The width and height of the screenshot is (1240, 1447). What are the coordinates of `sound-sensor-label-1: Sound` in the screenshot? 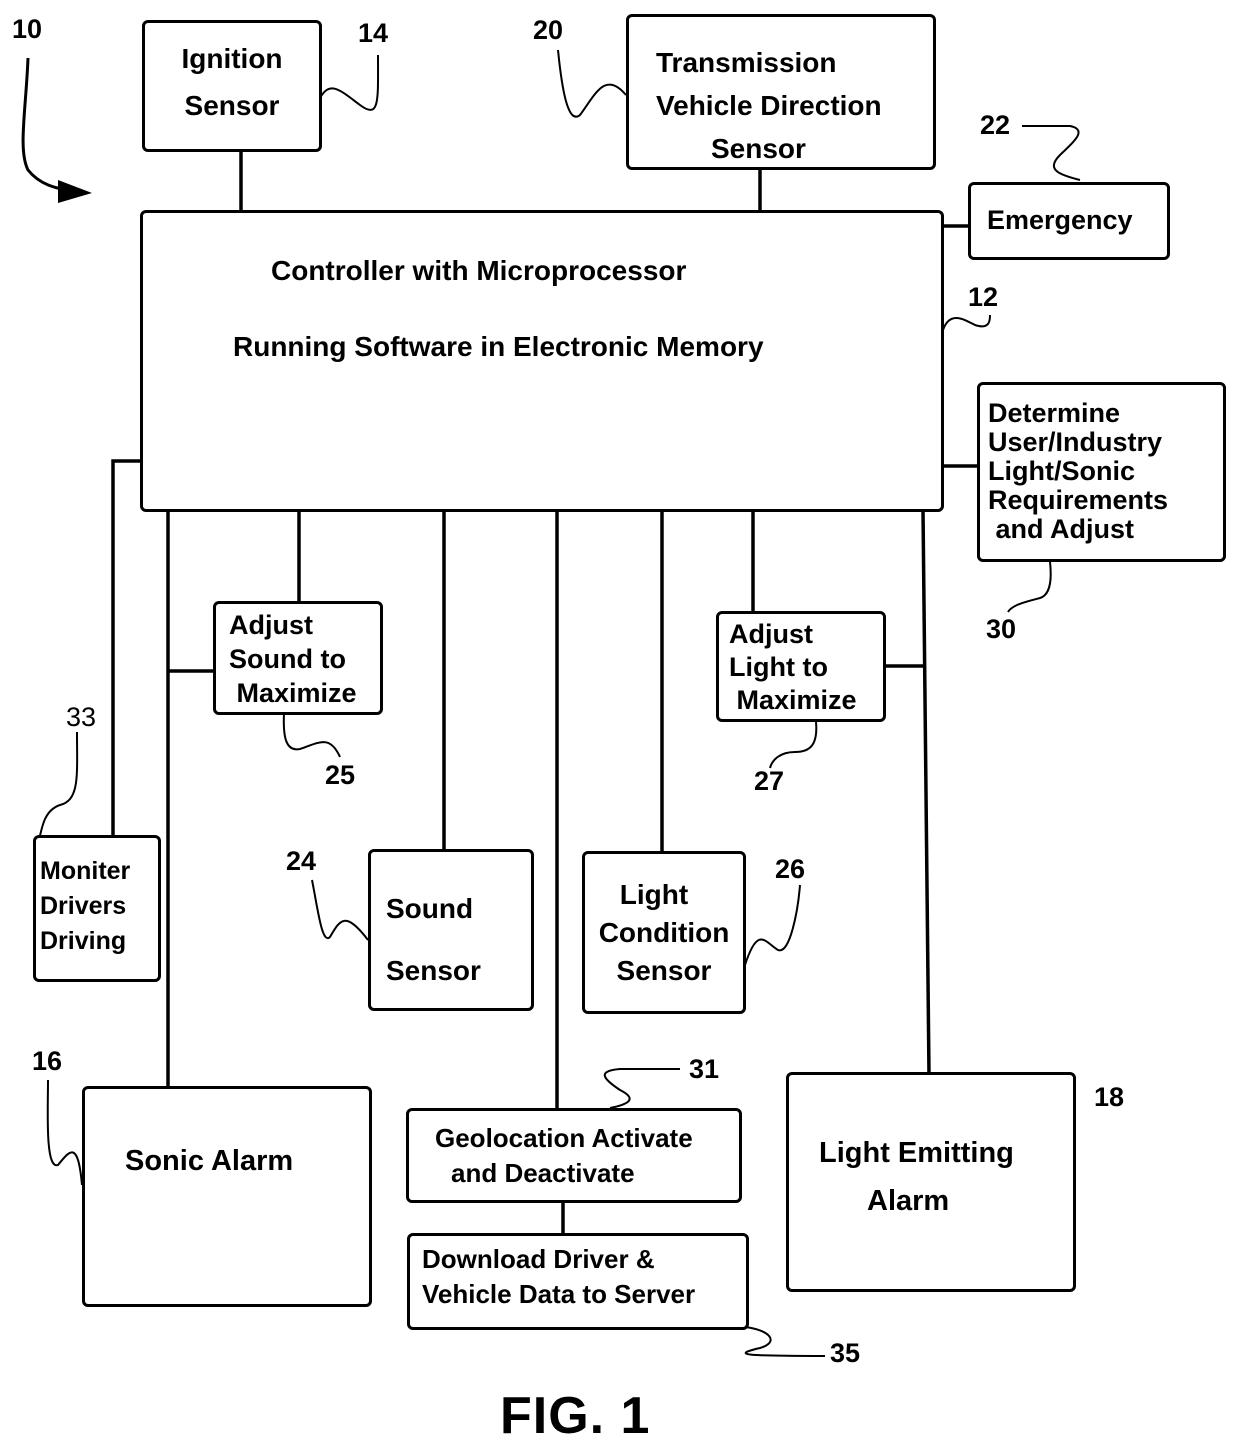 It's located at (430, 908).